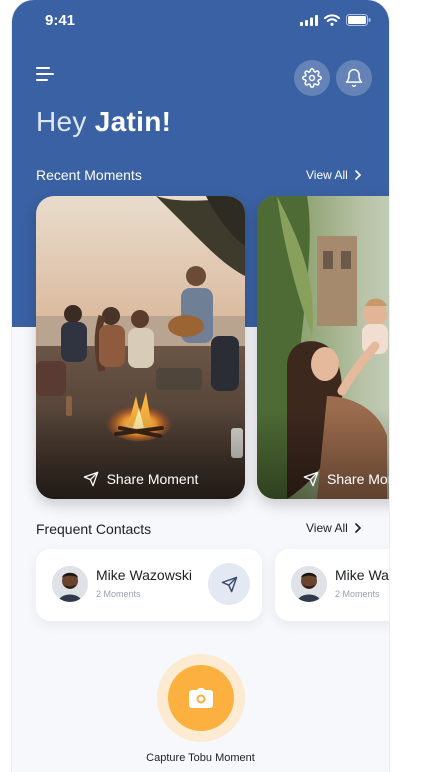 Image resolution: width=423 pixels, height=772 pixels. I want to click on greeting: Hey Jatin!, so click(103, 122).